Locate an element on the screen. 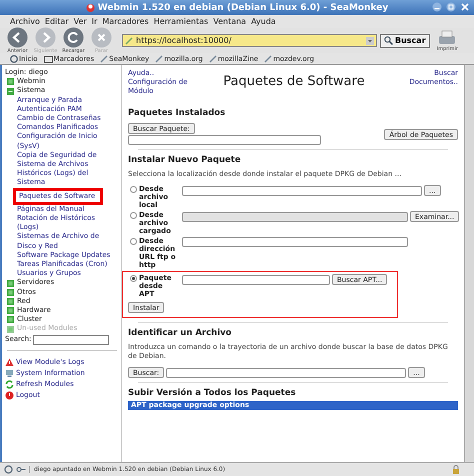 Image resolution: width=474 pixels, height=476 pixels. menu-item: Editar is located at coordinates (56, 21).